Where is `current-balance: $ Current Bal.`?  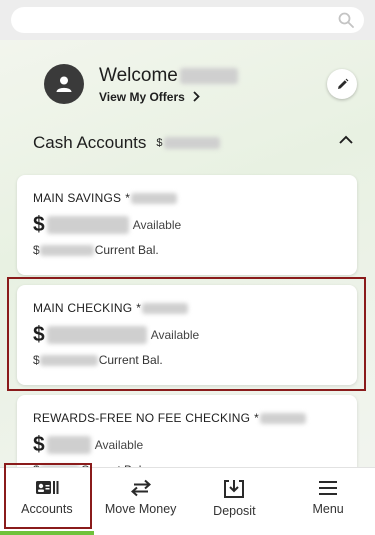 current-balance: $ Current Bal. is located at coordinates (96, 250).